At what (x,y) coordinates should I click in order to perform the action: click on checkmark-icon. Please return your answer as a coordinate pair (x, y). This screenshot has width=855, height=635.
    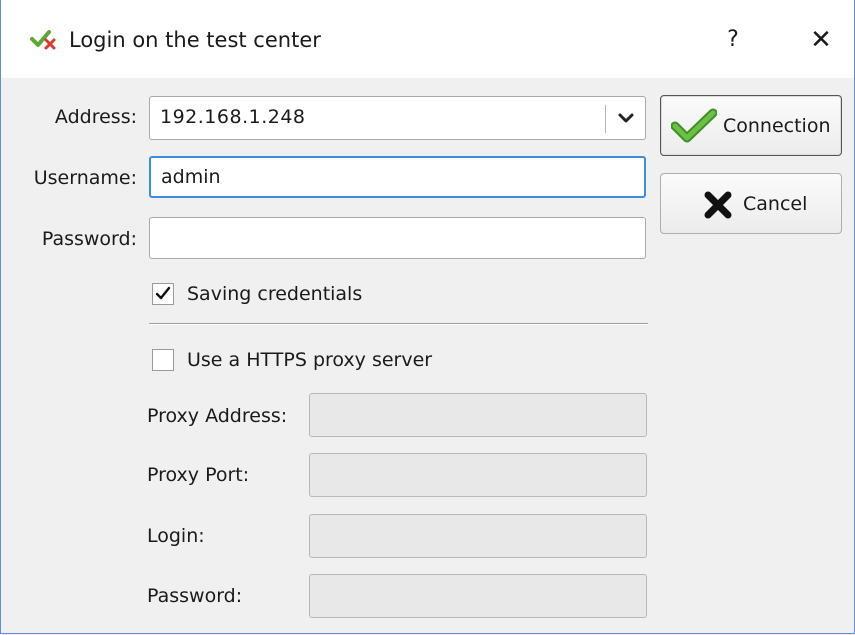
    Looking at the image, I should click on (163, 293).